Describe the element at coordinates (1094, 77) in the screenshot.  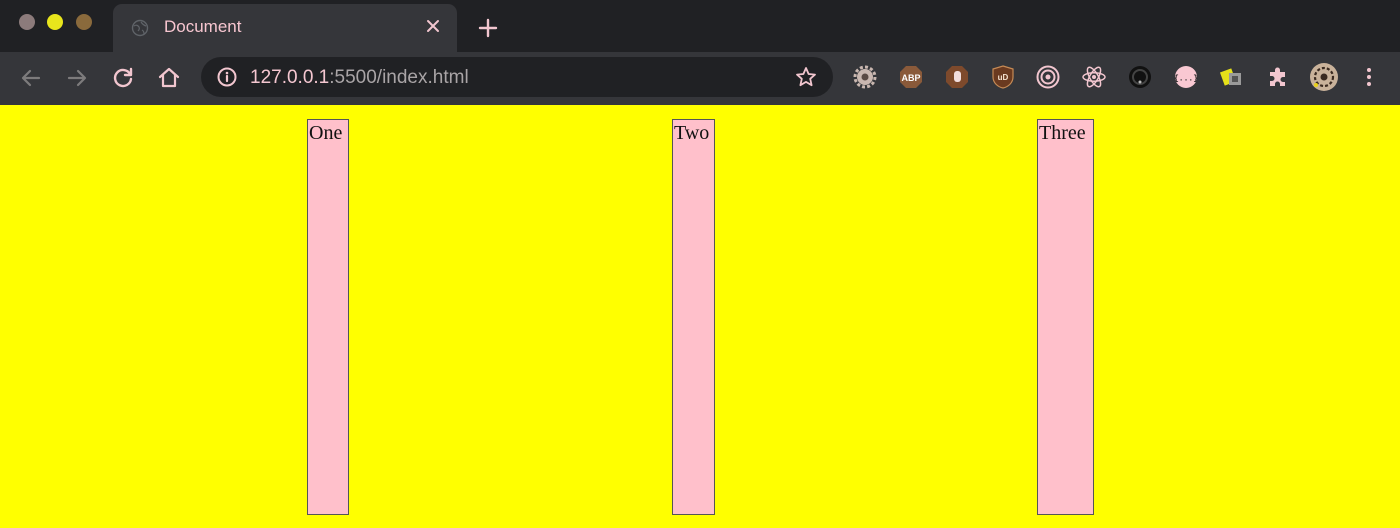
I see `react-devtools-icon` at that location.